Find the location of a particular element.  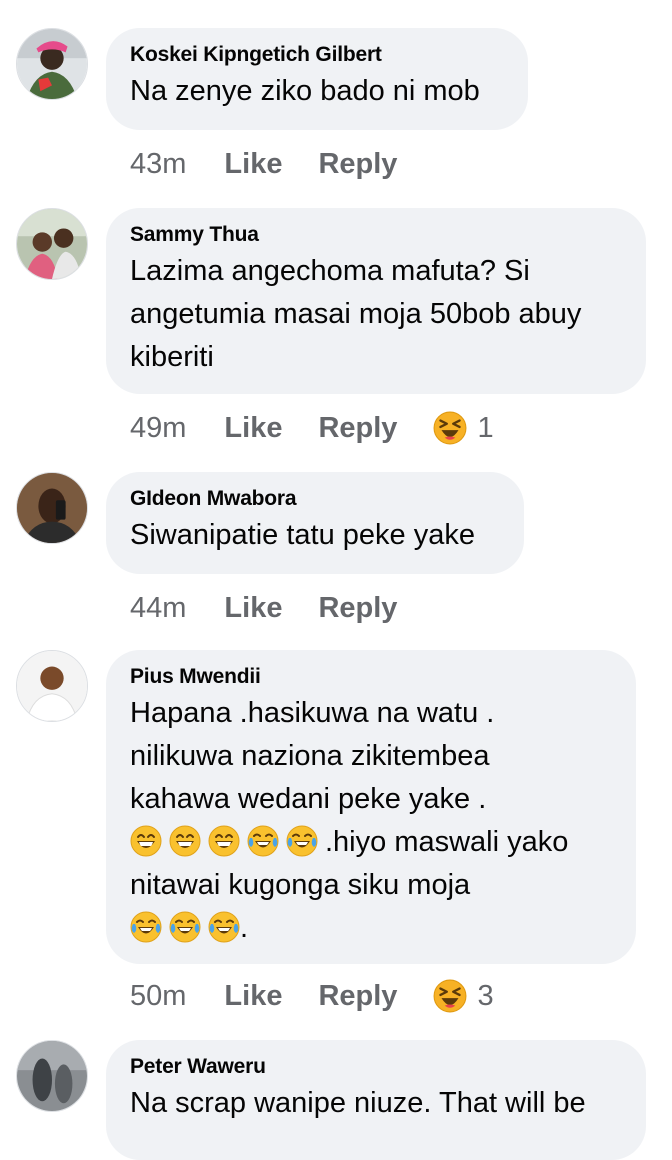

comment-actions: 49m Like Reply 1 is located at coordinates (312, 428).